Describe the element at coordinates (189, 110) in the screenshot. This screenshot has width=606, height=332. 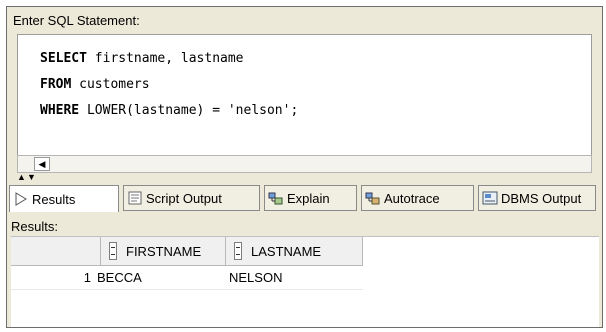
I see `sql-text: LOWER(lastname) = 'nelson';` at that location.